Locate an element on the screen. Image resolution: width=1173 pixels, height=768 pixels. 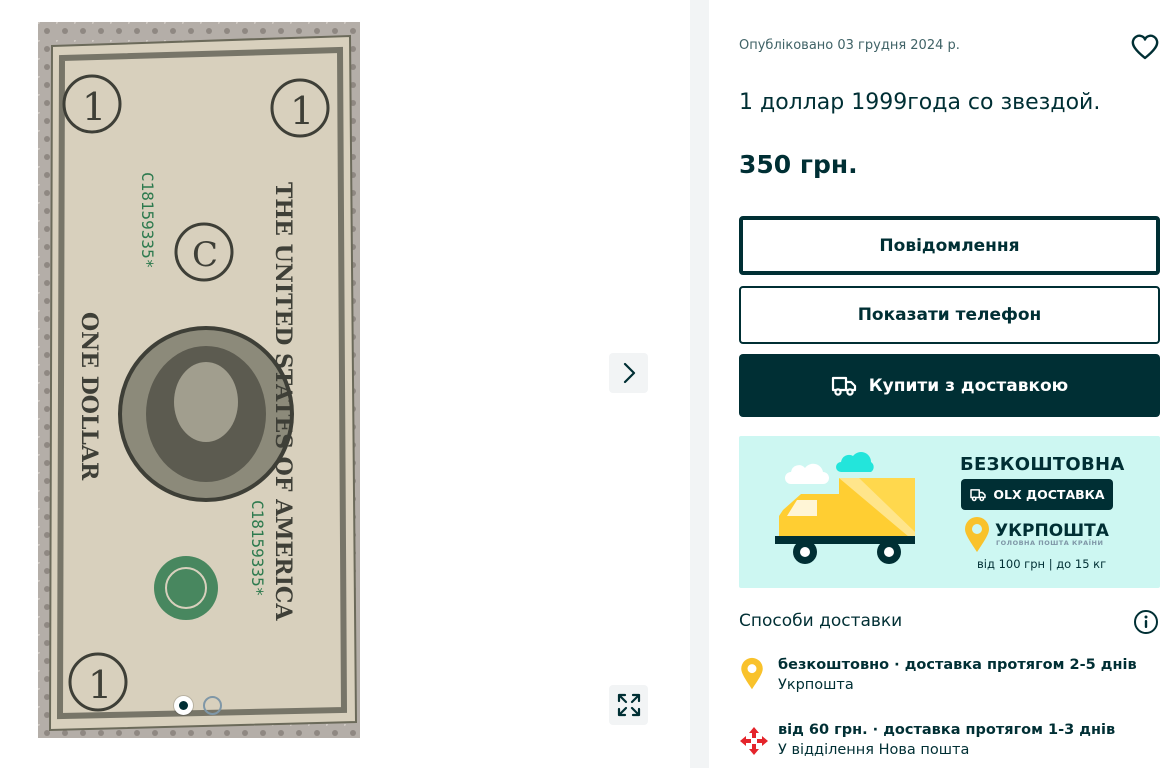
expand-icon is located at coordinates (628, 705).